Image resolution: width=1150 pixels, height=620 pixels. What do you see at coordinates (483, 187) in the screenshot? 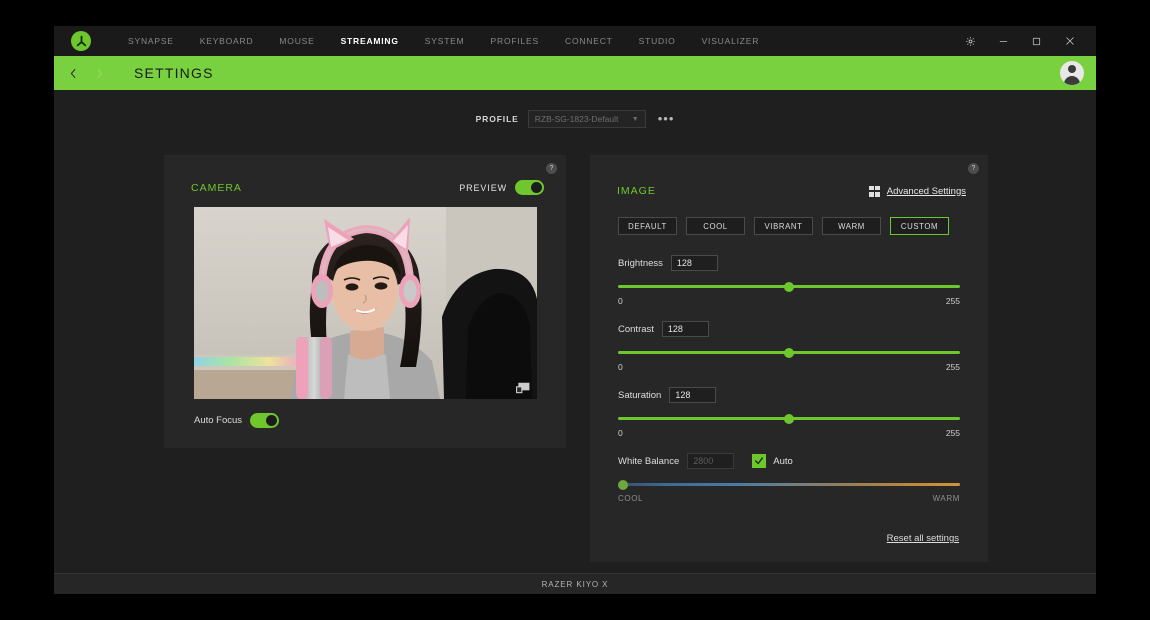
I see `preview-label: PREVIEW` at bounding box center [483, 187].